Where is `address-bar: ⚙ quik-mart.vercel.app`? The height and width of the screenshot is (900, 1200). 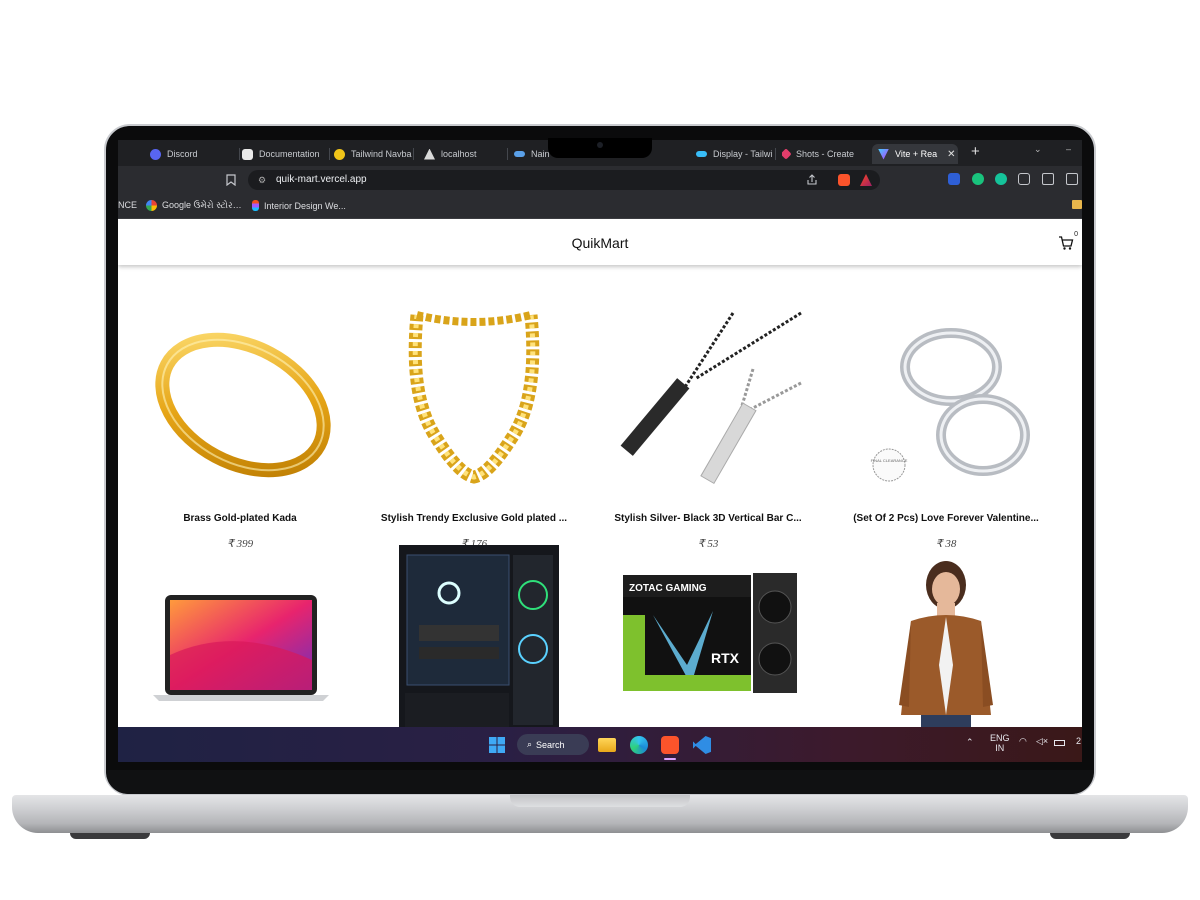 address-bar: ⚙ quik-mart.vercel.app is located at coordinates (564, 180).